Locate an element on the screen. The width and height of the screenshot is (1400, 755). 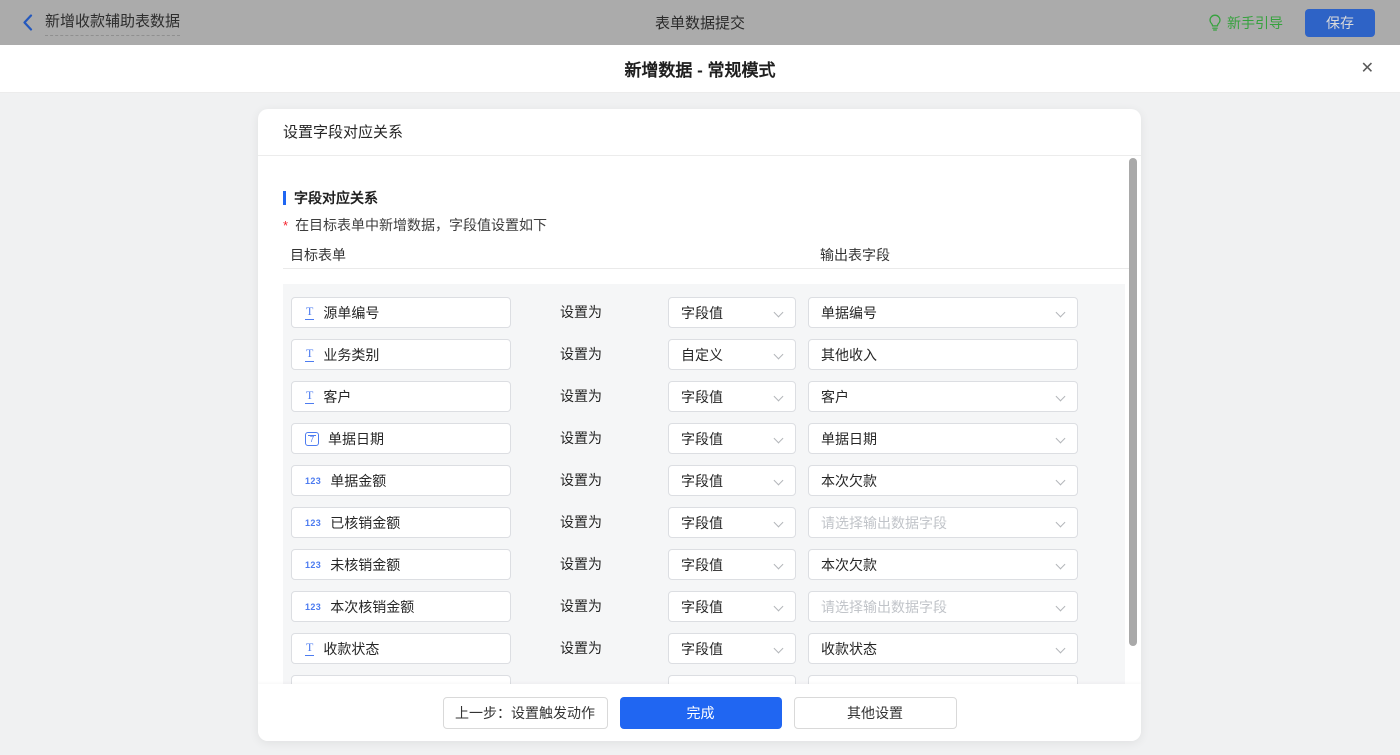
modal-footer: 上一步：设置触发动作 完成 其他设置 is located at coordinates (699, 712).